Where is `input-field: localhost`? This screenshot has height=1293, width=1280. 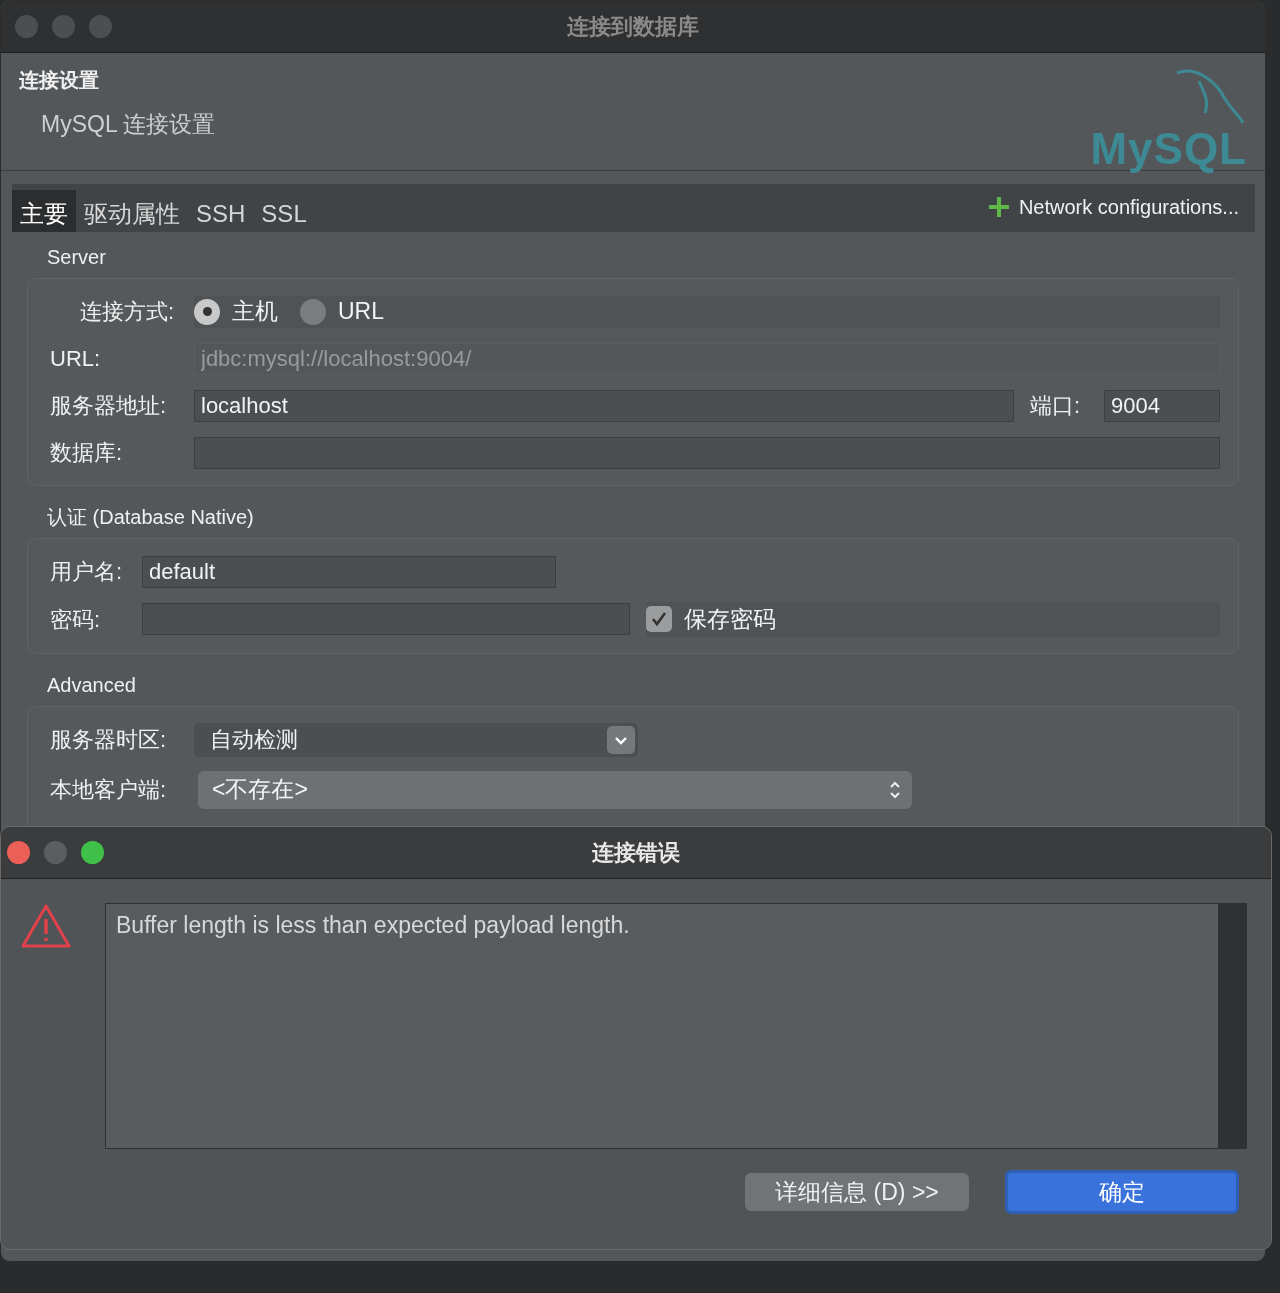 input-field: localhost is located at coordinates (604, 405).